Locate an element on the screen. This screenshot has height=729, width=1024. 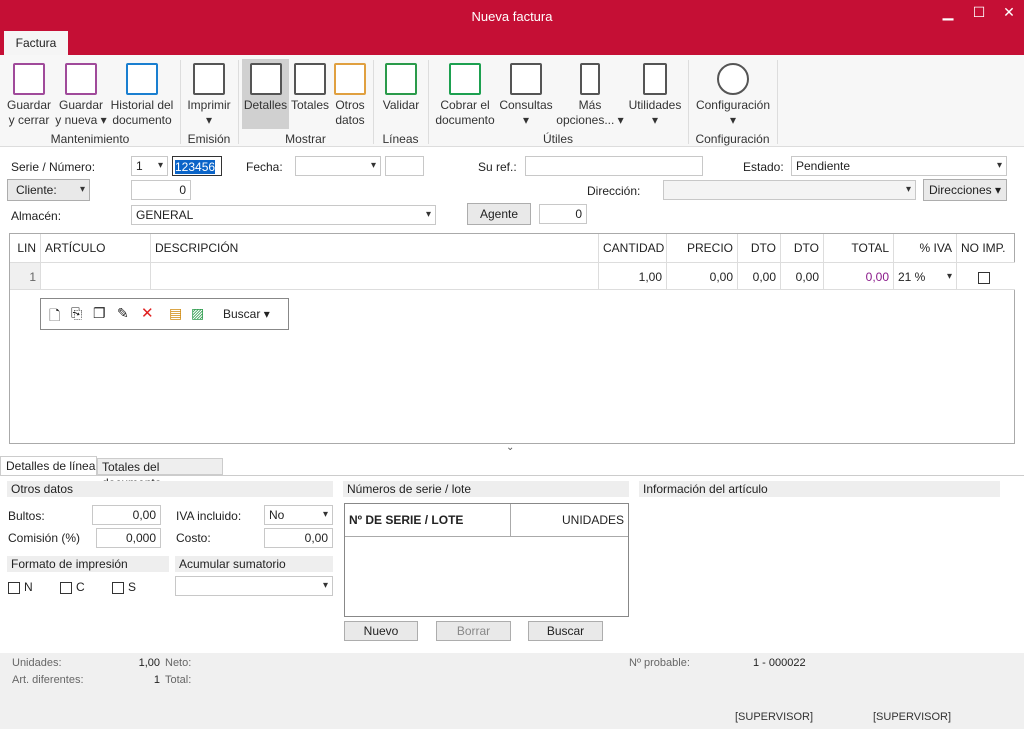
checkbox-c: C is located at coordinates (72, 587).